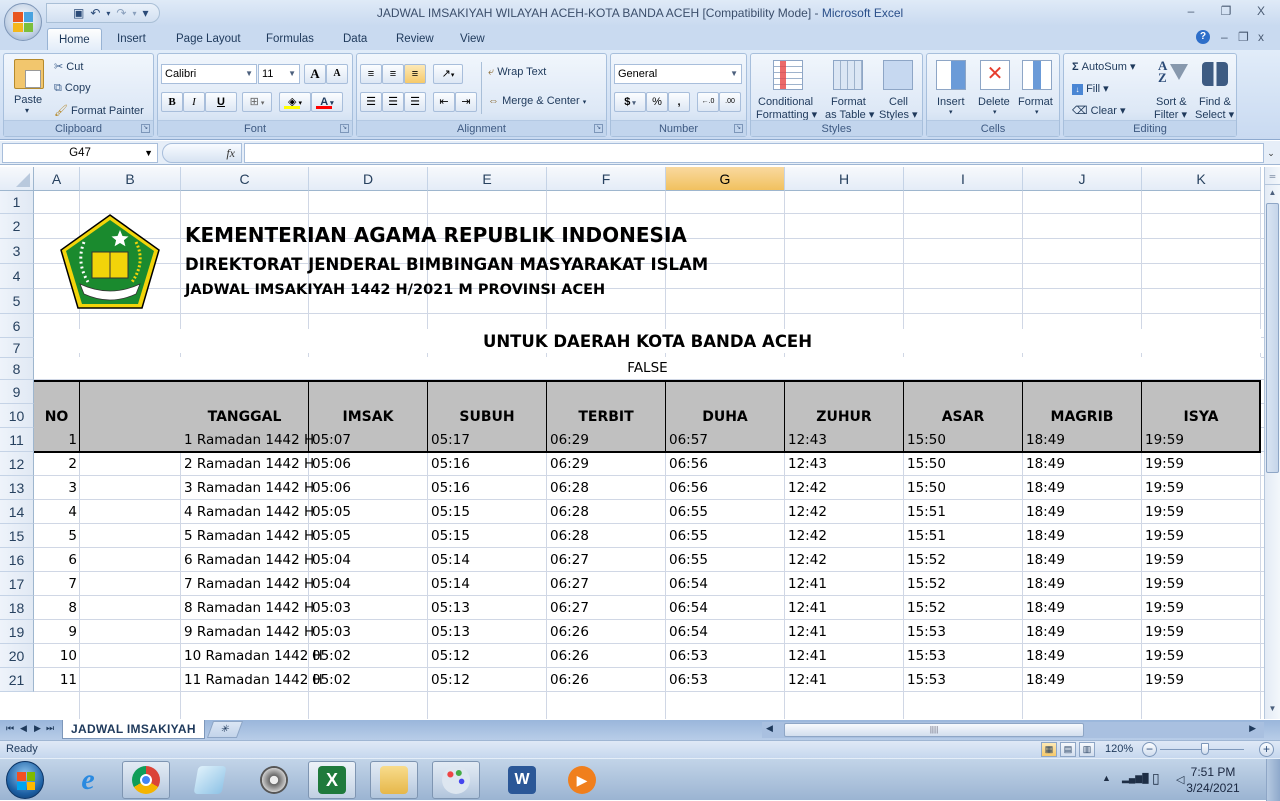 The width and height of the screenshot is (1280, 801). What do you see at coordinates (1156, 778) in the screenshot?
I see `battery-icon: ▯` at bounding box center [1156, 778].